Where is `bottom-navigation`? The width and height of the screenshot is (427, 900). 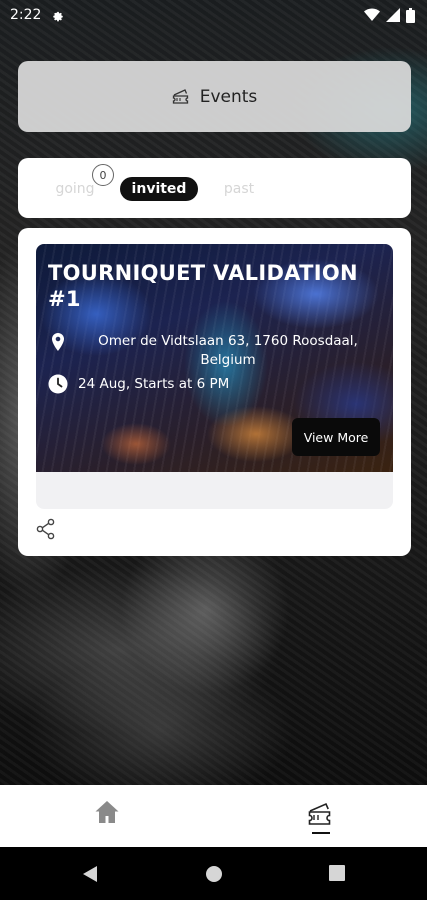
bottom-navigation is located at coordinates (213, 816).